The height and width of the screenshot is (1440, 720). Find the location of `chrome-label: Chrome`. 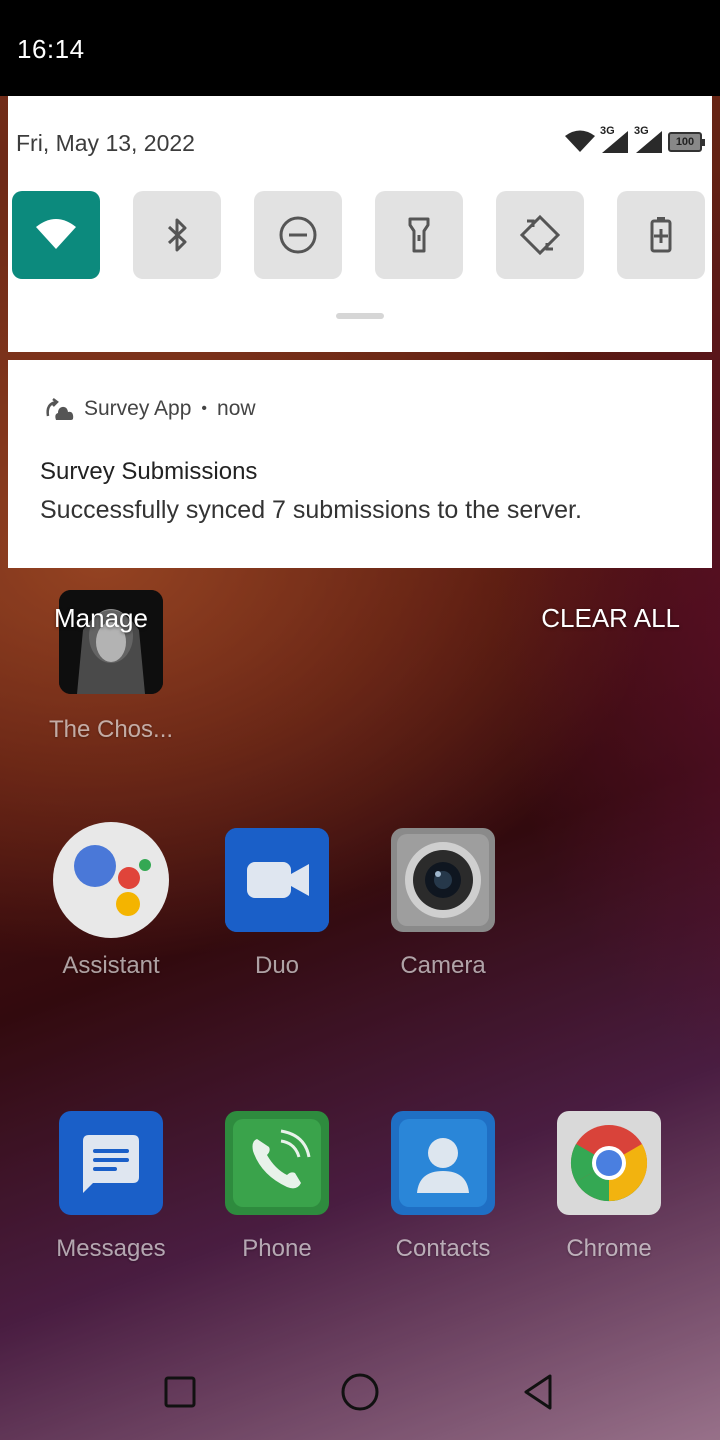

chrome-label: Chrome is located at coordinates (609, 1248).